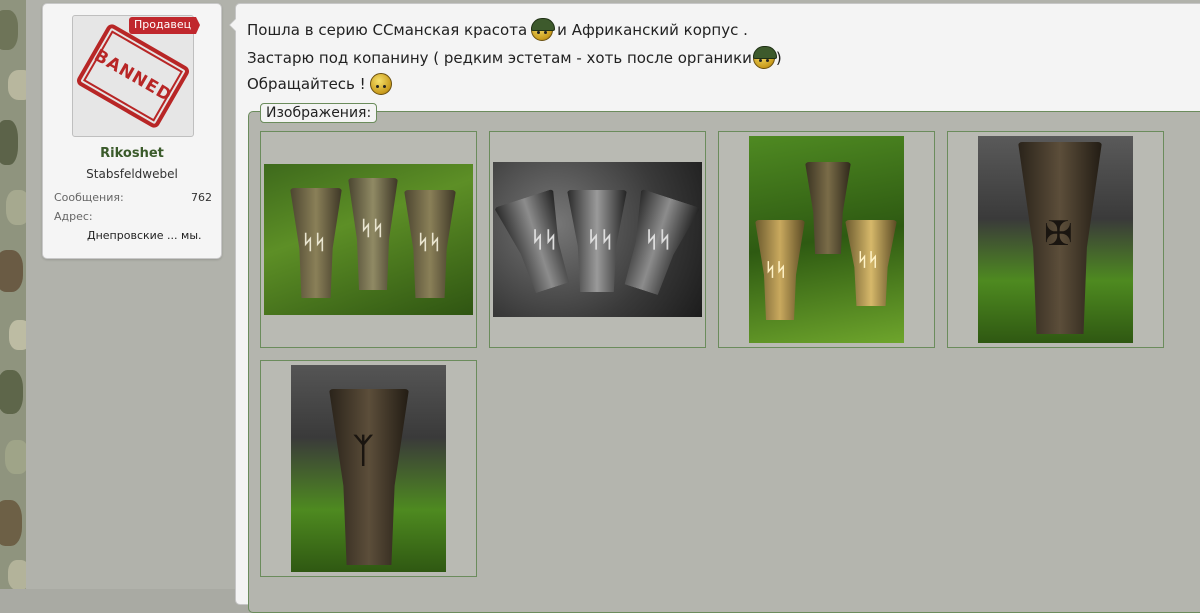 This screenshot has width=1200, height=613. I want to click on attachments-legend: Изображения:, so click(319, 113).